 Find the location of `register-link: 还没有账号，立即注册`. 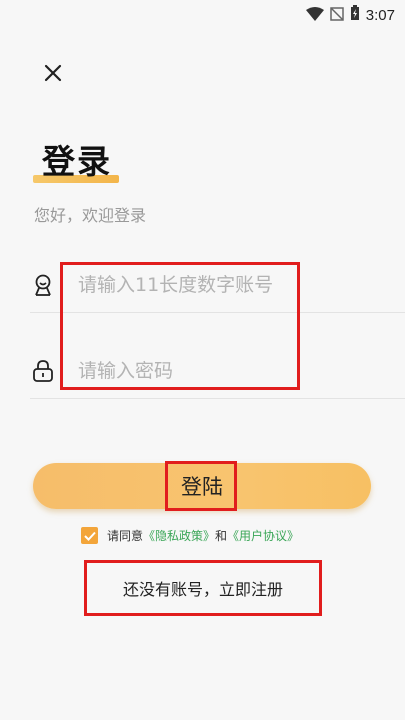

register-link: 还没有账号，立即注册 is located at coordinates (203, 588).